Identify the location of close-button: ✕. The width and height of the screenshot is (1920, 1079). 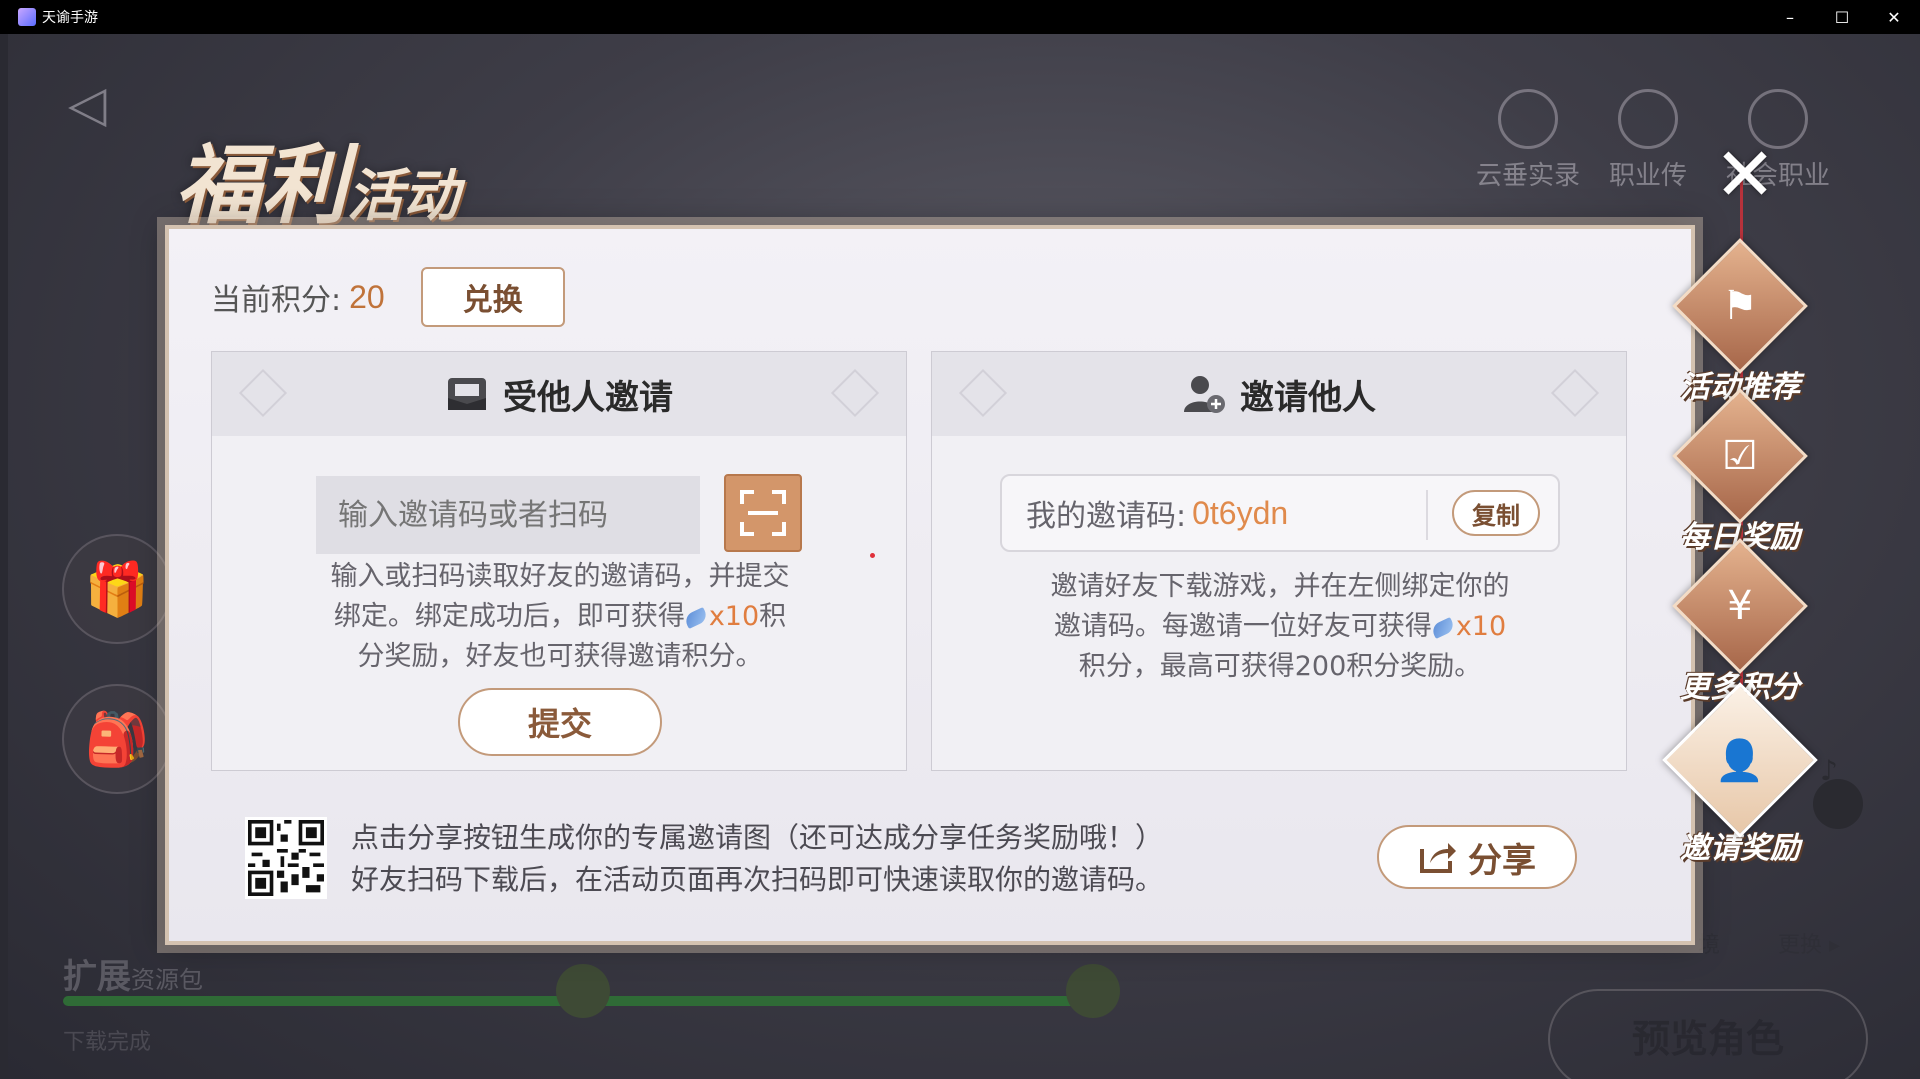
(1745, 175).